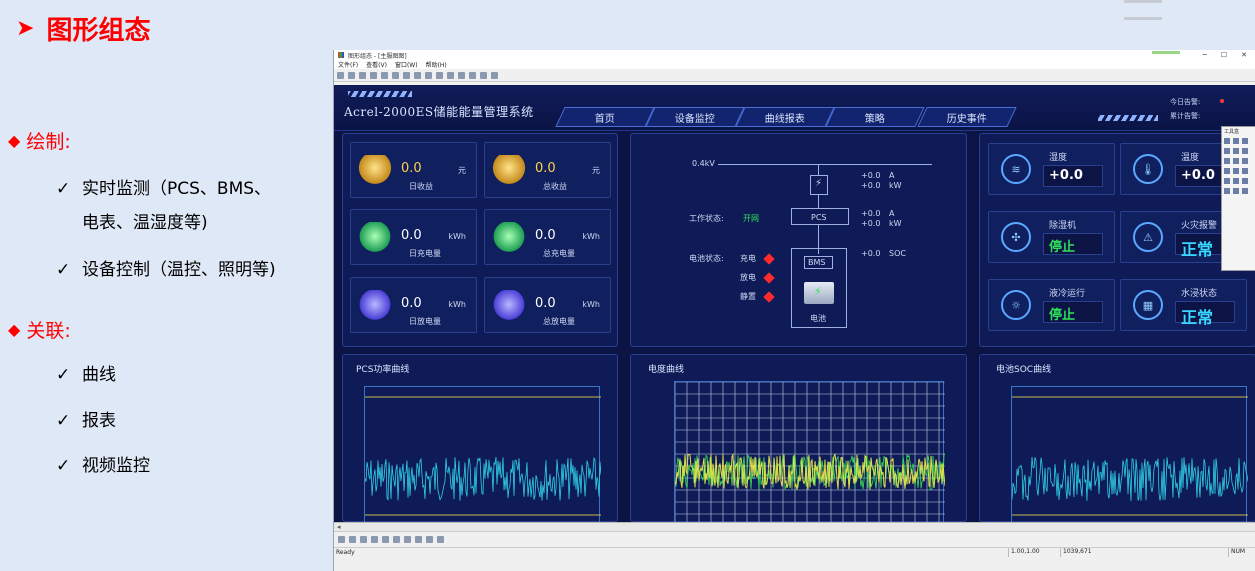 The width and height of the screenshot is (1255, 571). I want to click on day-charge-value: 0.0, so click(411, 235).